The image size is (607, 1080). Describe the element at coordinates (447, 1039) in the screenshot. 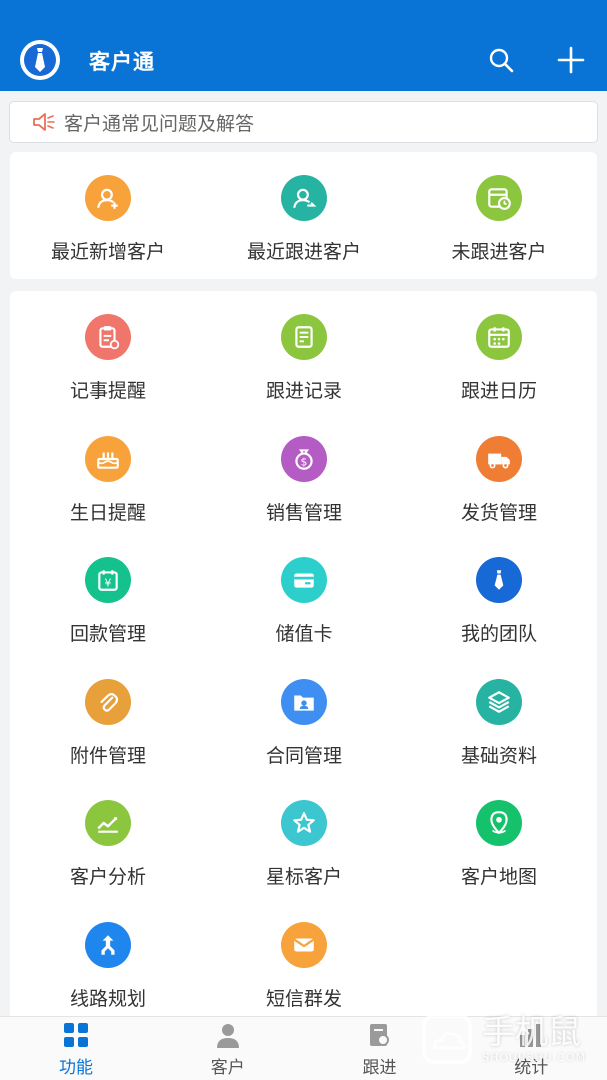

I see `cloud-watermark-icon` at that location.